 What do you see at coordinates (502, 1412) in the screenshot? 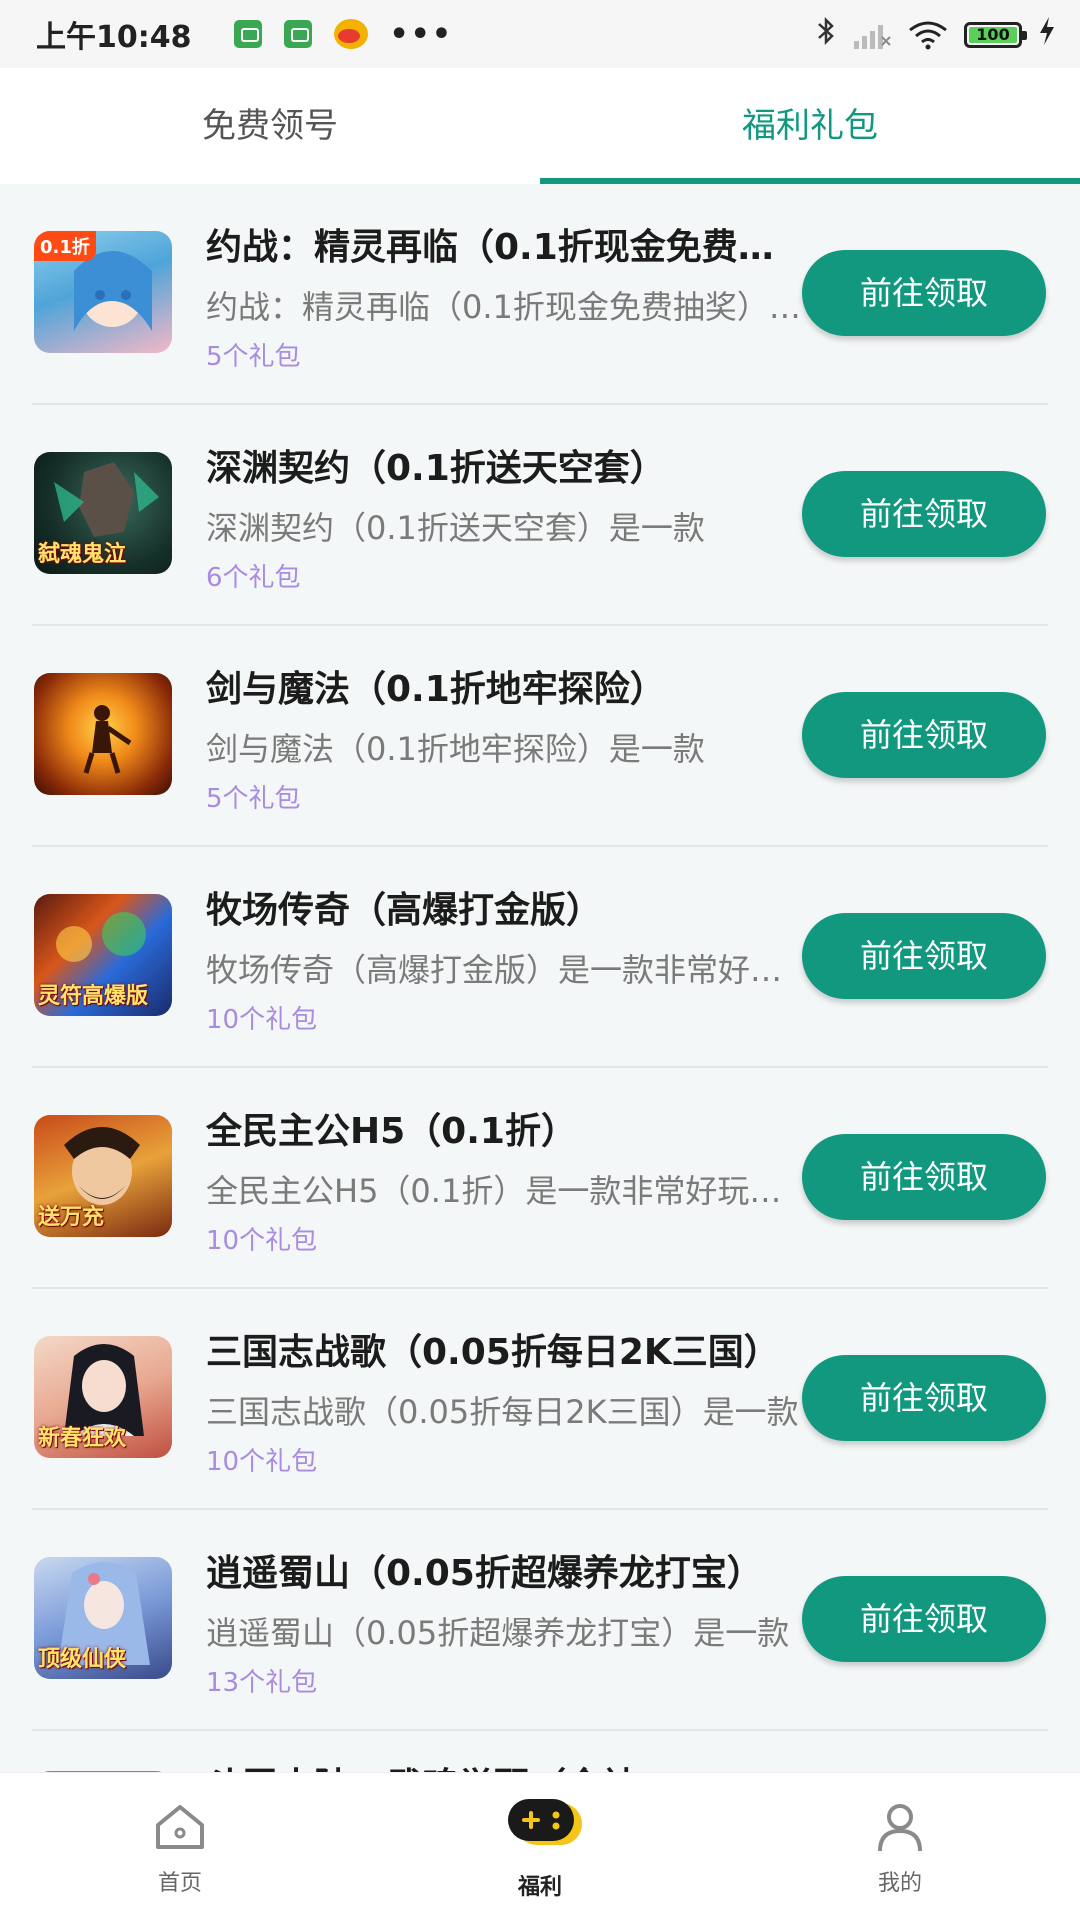
I see `game-description: 三国志战歌（0.05折每日2K三国）是一款` at bounding box center [502, 1412].